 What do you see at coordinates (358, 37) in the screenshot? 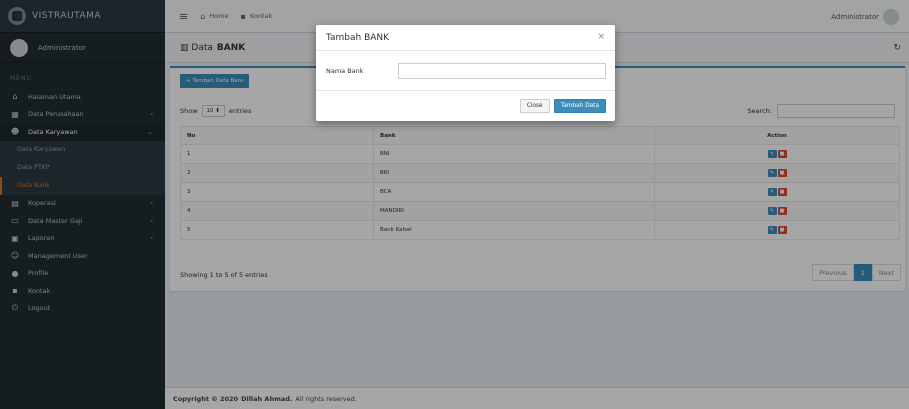
I see `modal-title: Tambah BANK` at bounding box center [358, 37].